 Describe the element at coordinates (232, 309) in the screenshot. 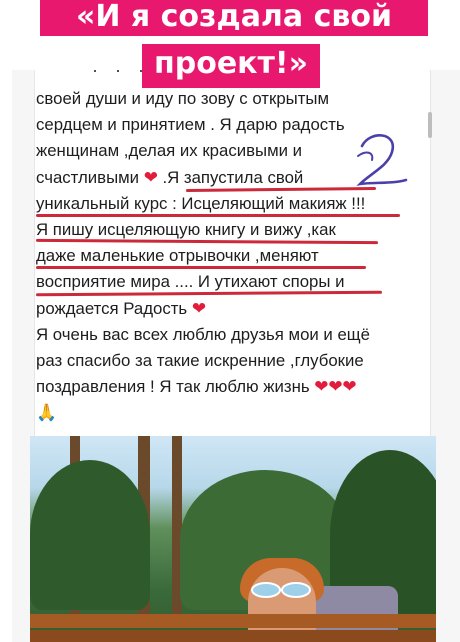

I see `post-line-9: рождается Радость ❤` at that location.